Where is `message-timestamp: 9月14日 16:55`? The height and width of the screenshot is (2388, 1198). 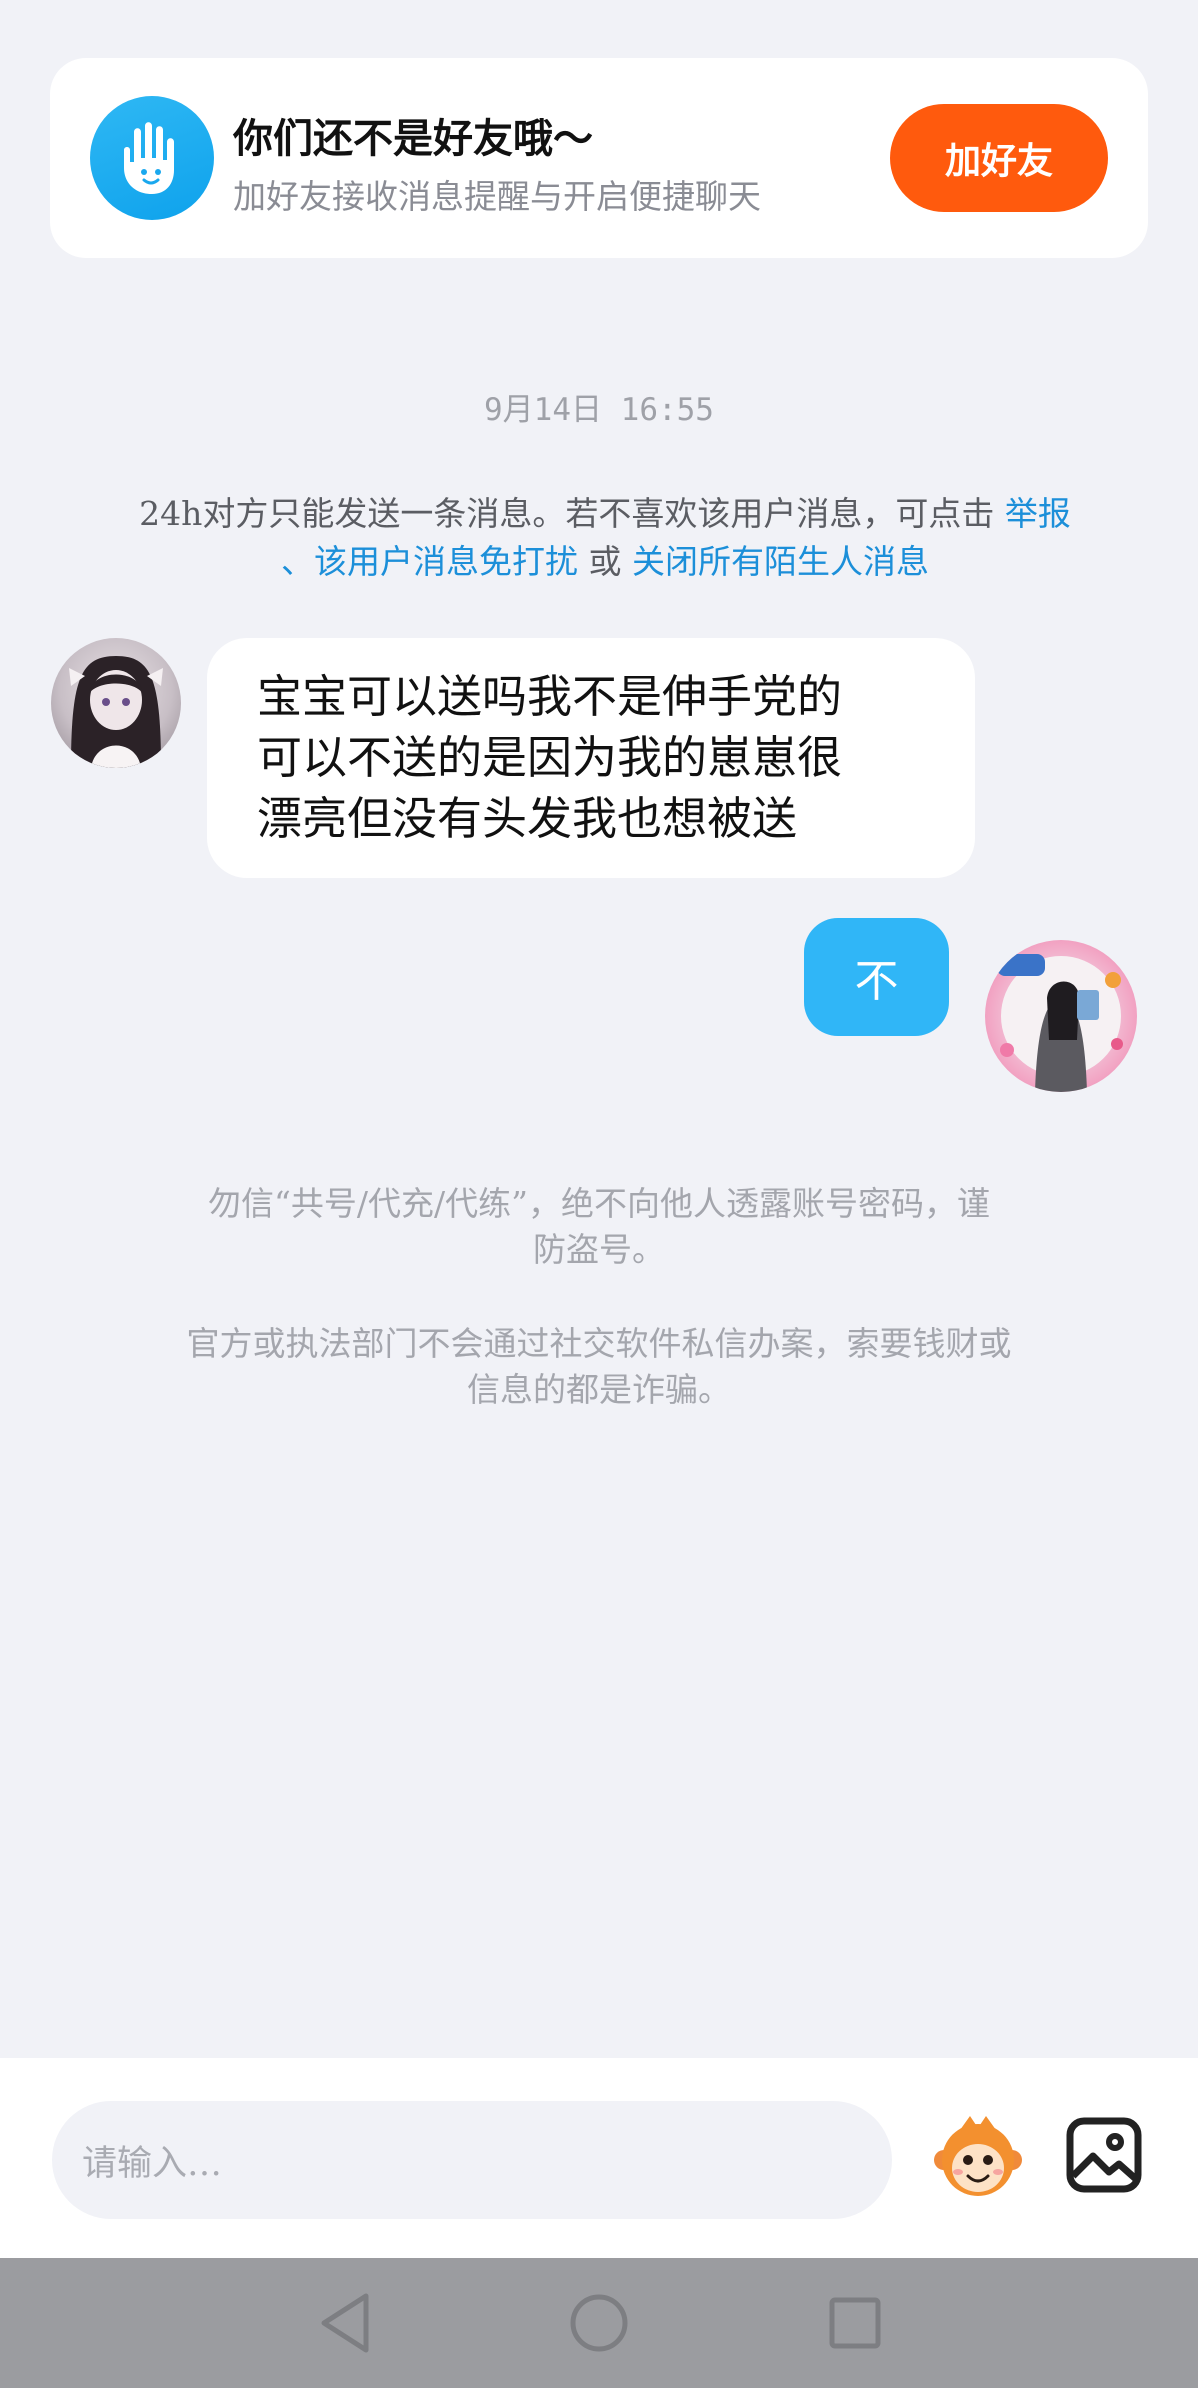 message-timestamp: 9月14日 16:55 is located at coordinates (599, 410).